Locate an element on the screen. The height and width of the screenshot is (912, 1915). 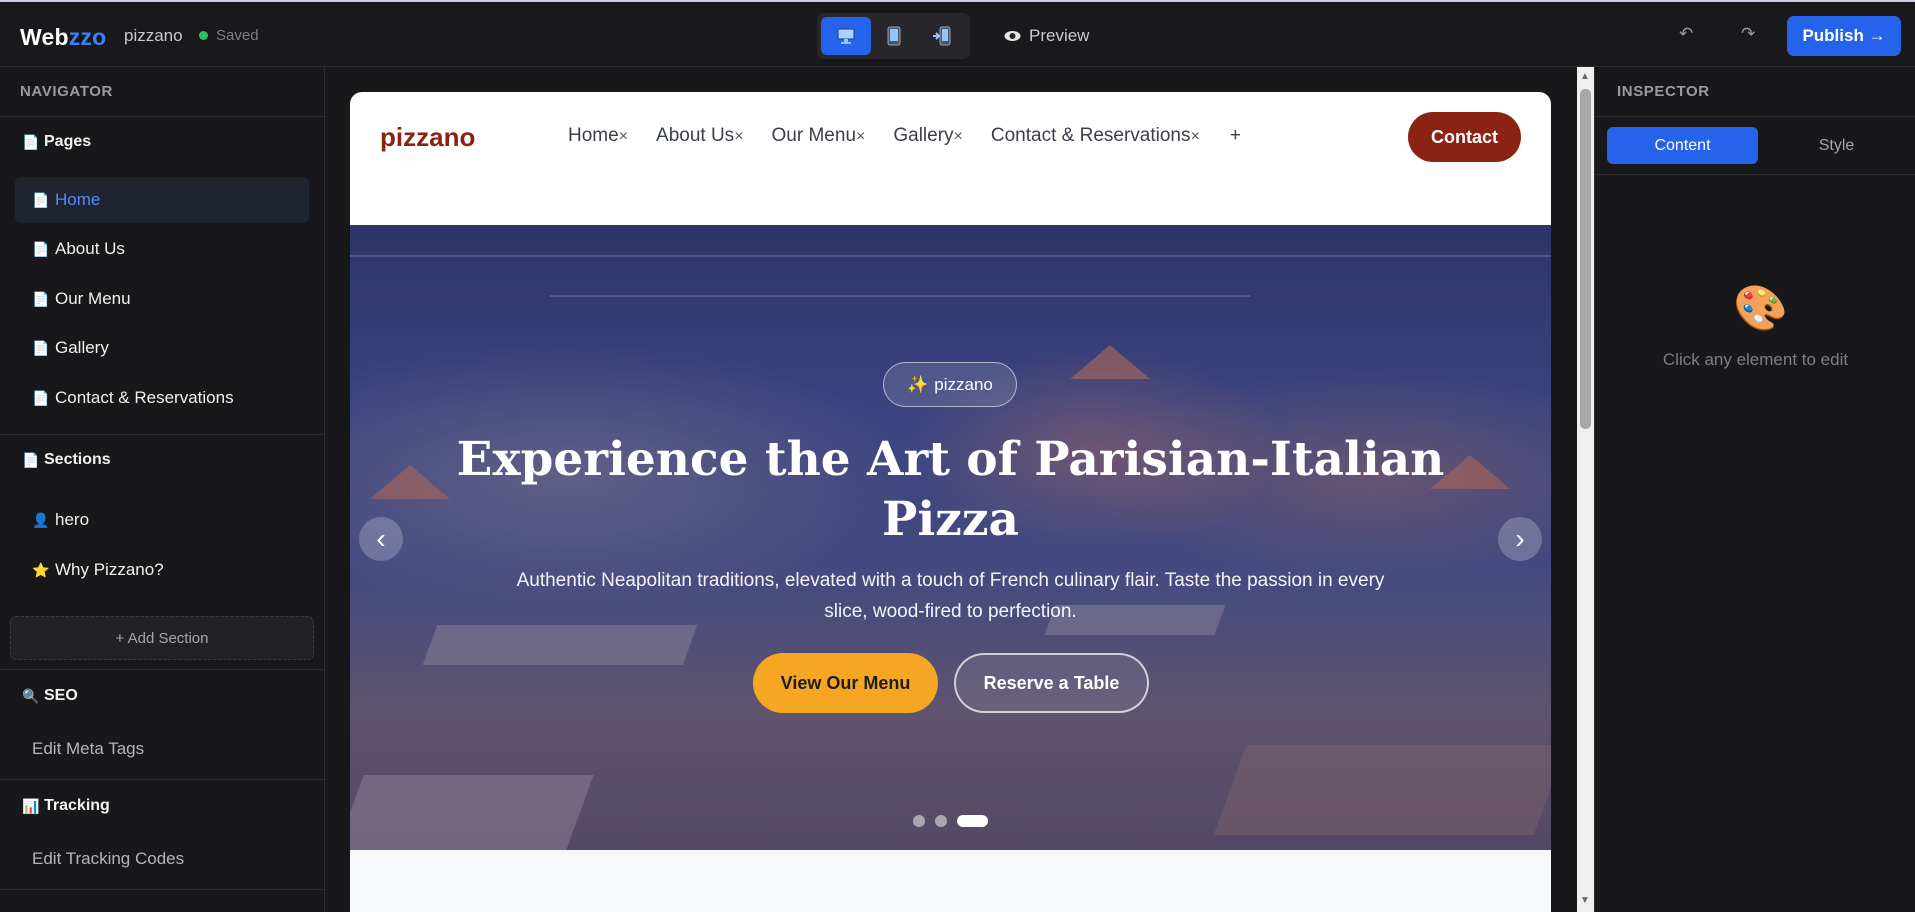
add-nav-item-button: + is located at coordinates (1235, 136).